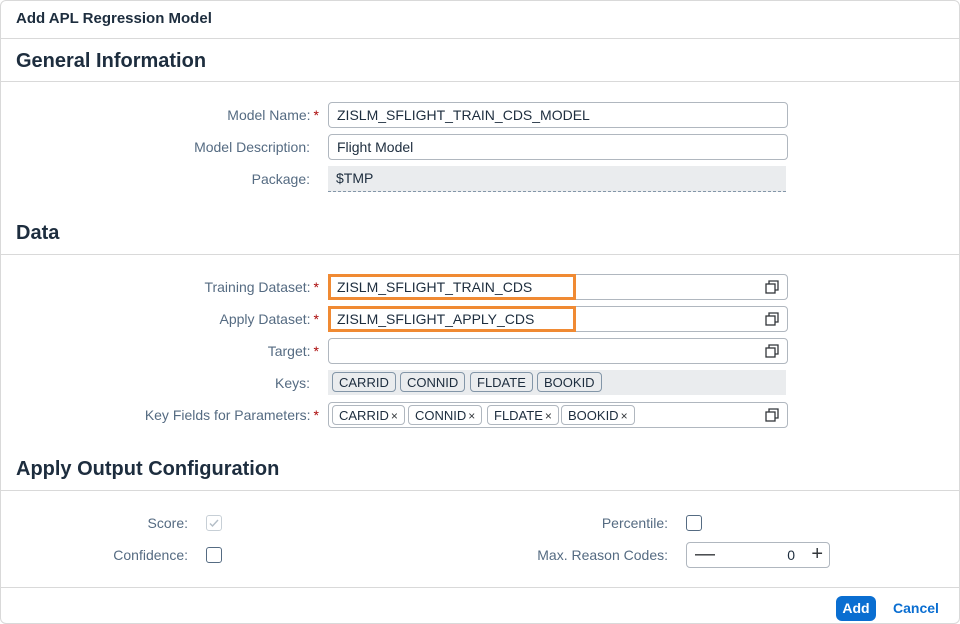  Describe the element at coordinates (856, 608) in the screenshot. I see `add-button: Add` at that location.